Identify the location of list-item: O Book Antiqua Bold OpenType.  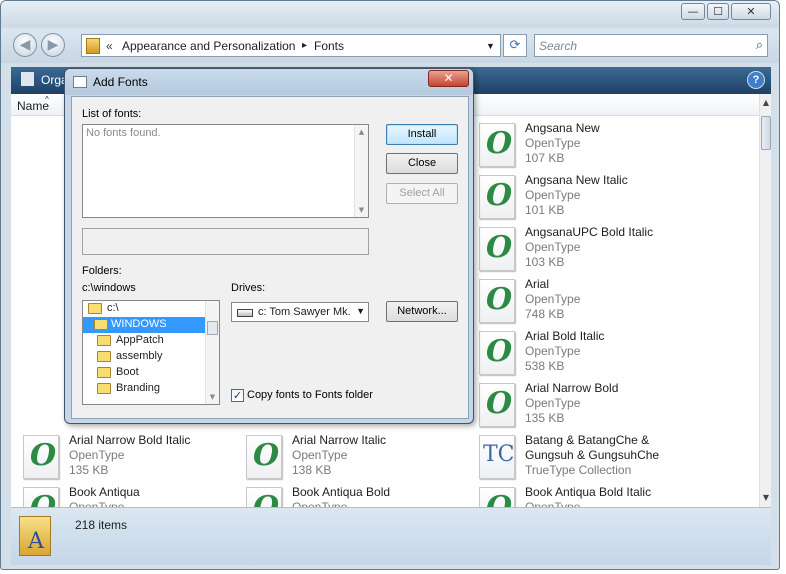
(345, 495).